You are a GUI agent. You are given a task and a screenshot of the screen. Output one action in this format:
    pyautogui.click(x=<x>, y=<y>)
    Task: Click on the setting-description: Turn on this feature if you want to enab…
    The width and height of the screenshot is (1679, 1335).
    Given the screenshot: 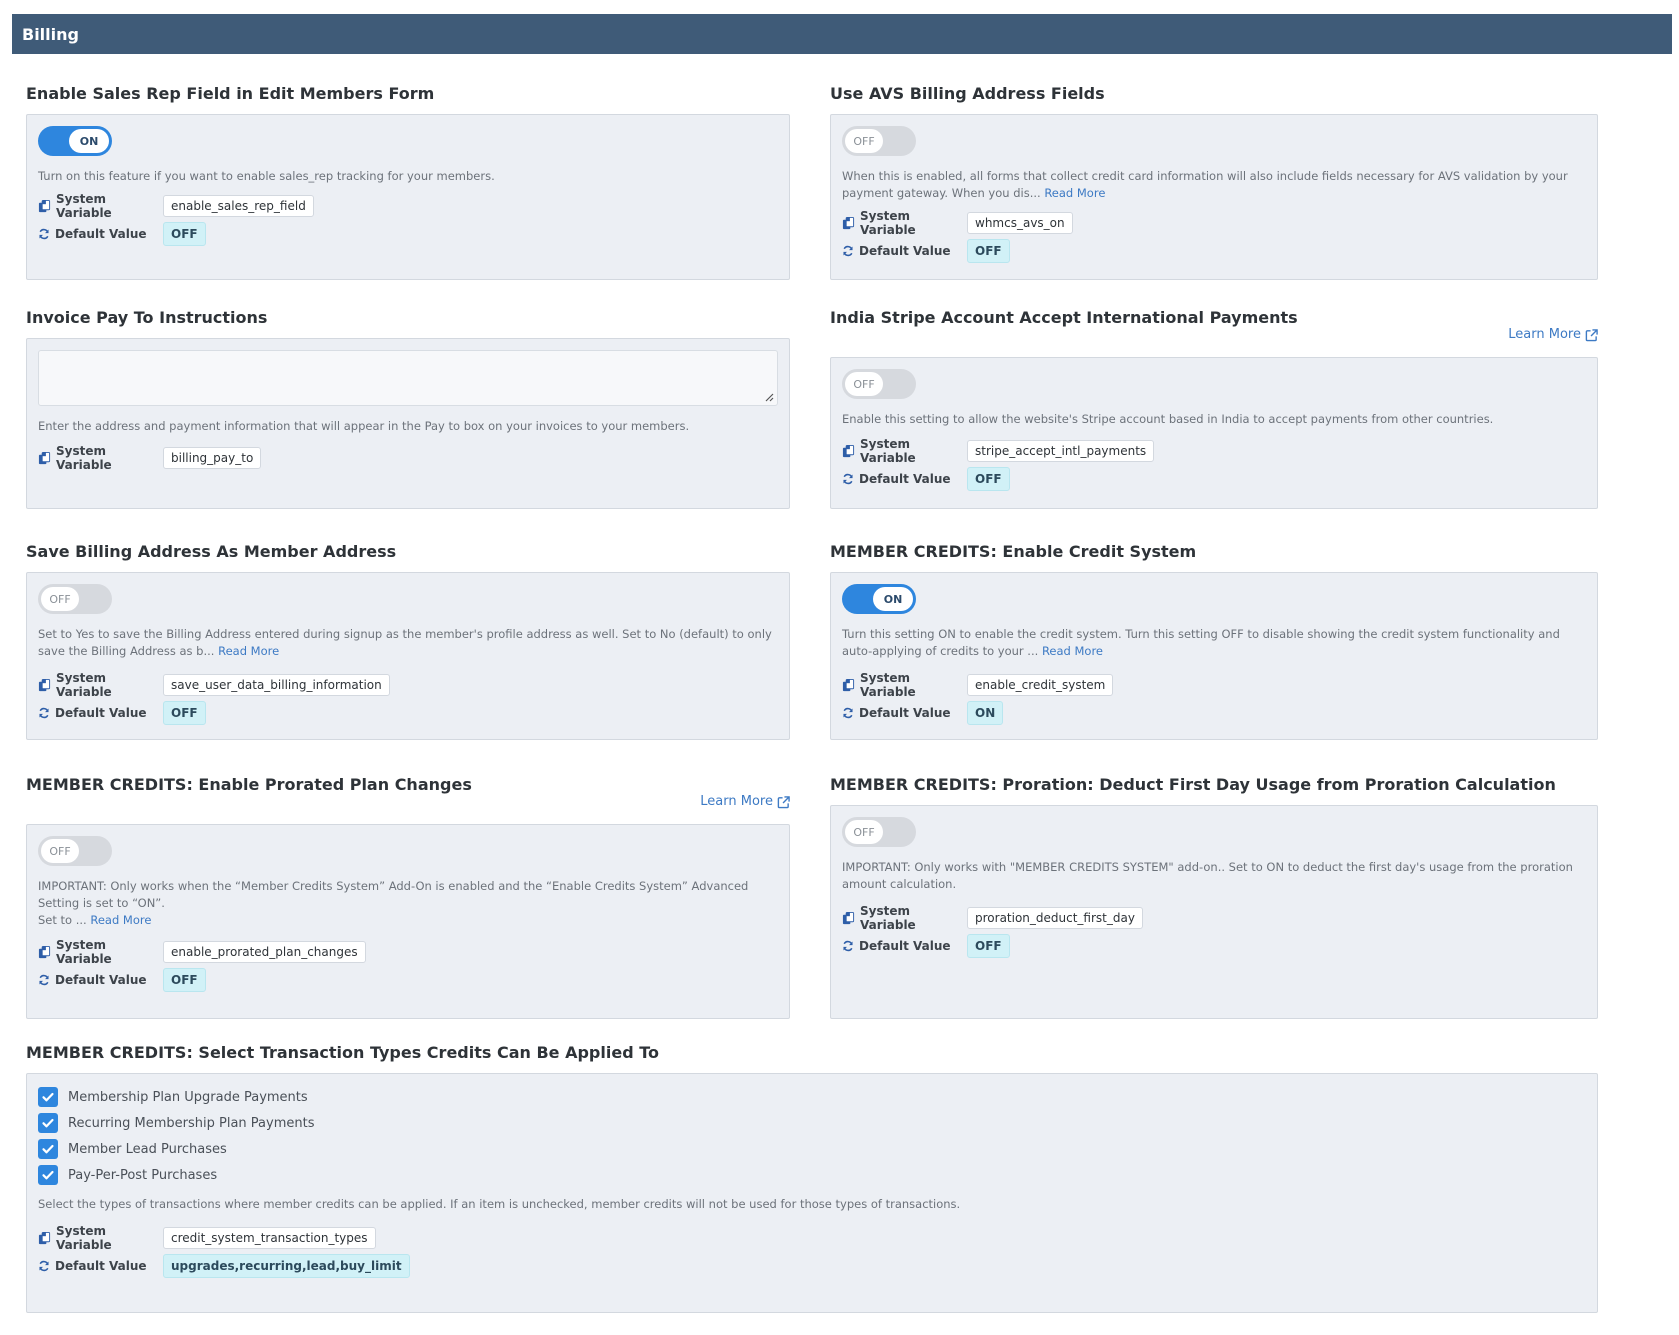 What is the action you would take?
    pyautogui.click(x=266, y=176)
    